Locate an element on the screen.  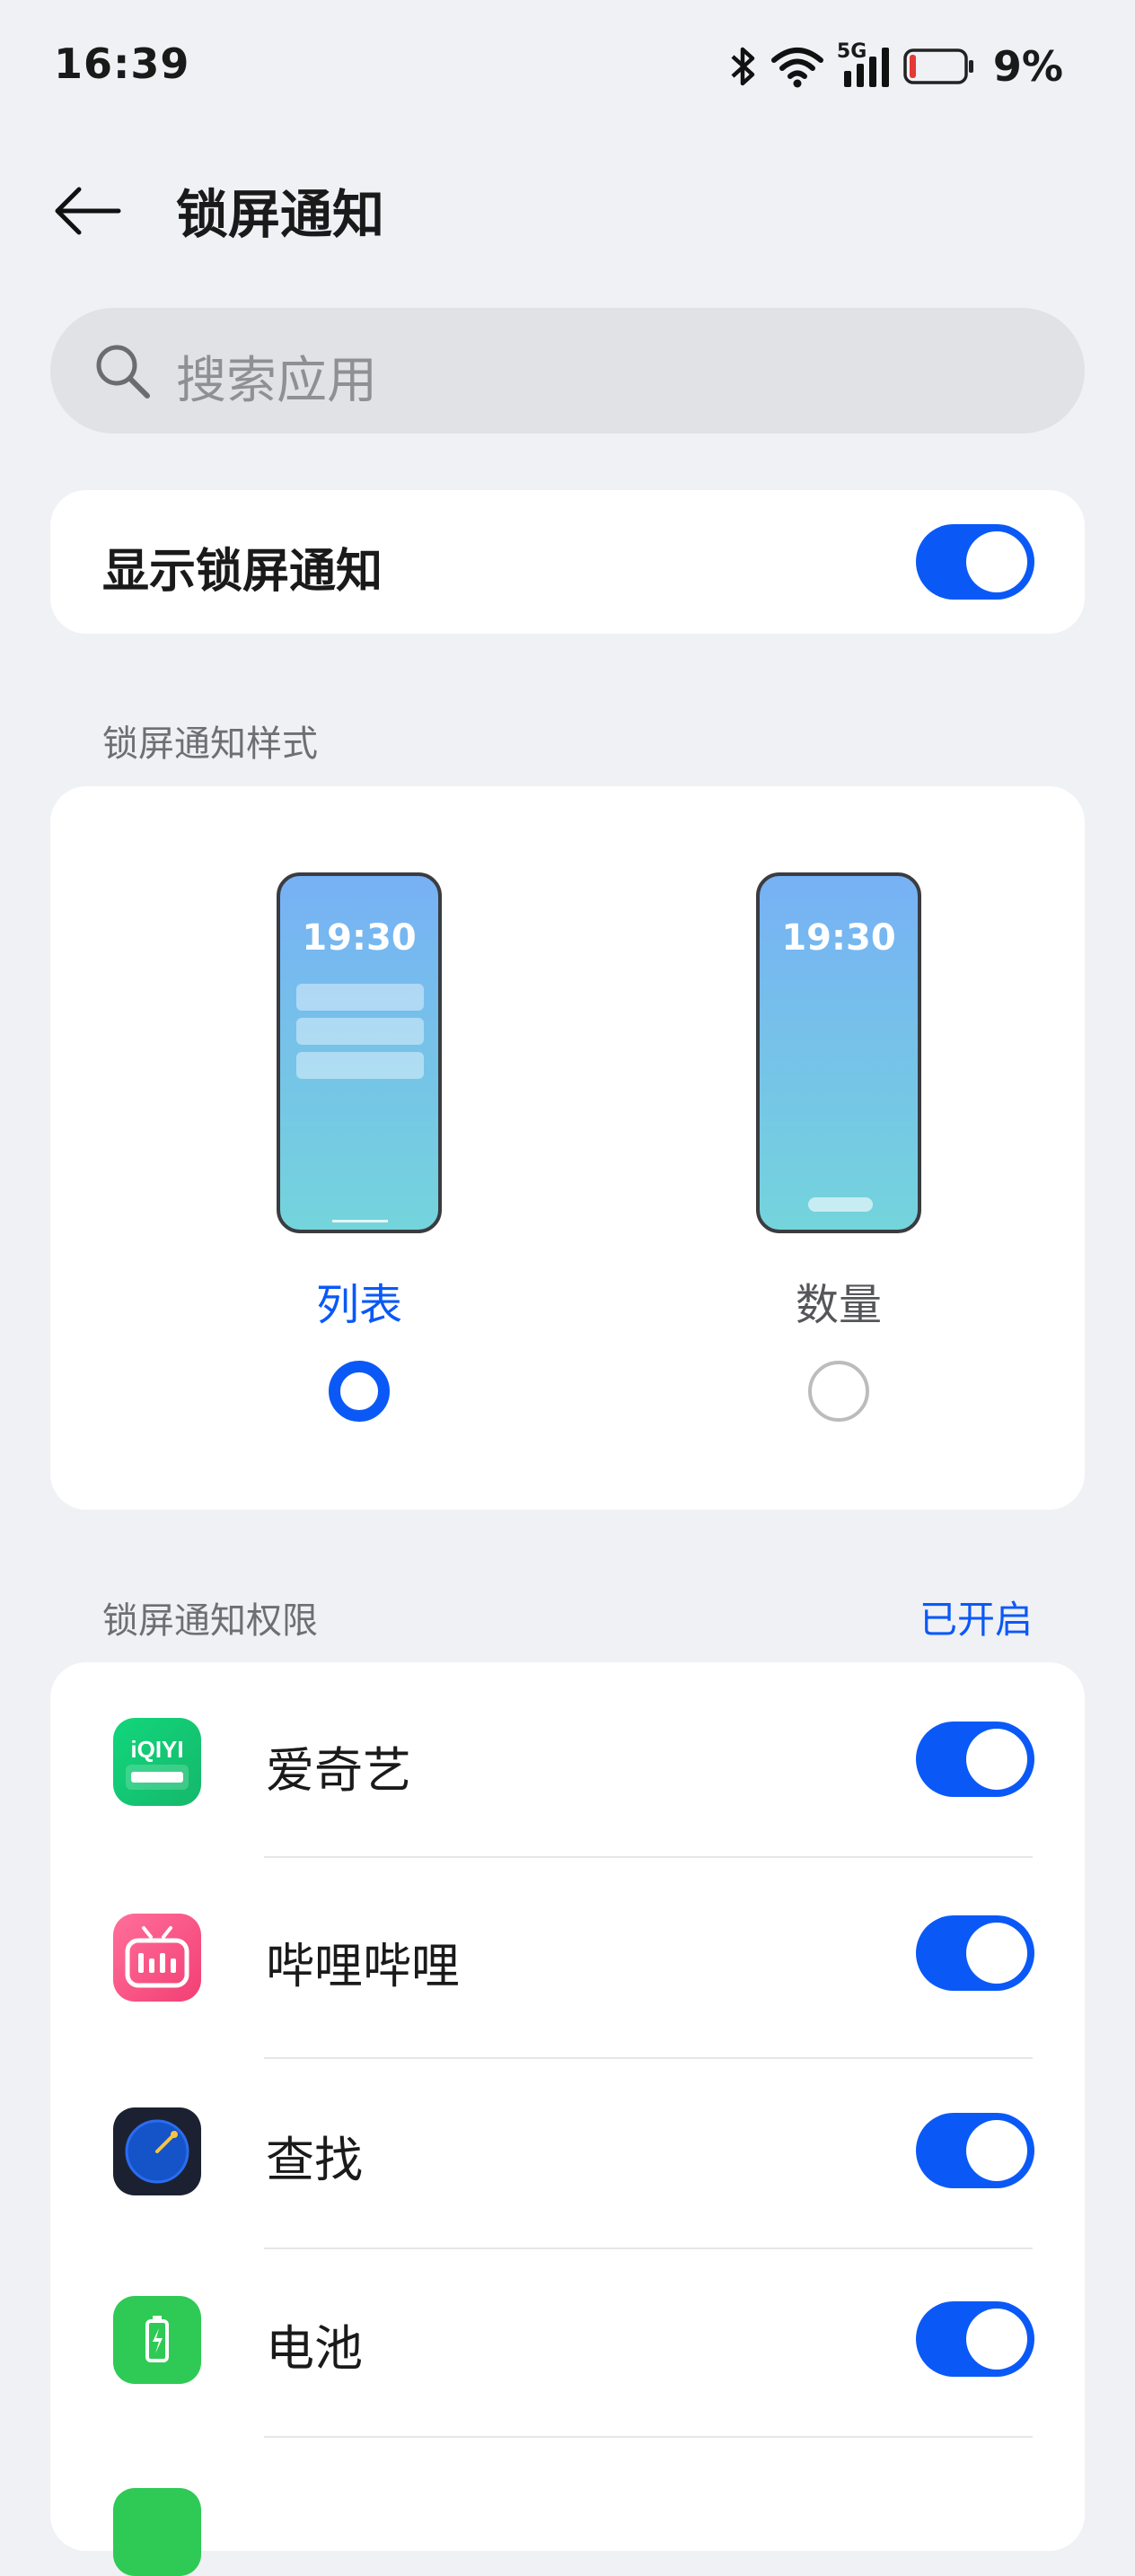
style-section-title: 锁屏通知样式 is located at coordinates (210, 744).